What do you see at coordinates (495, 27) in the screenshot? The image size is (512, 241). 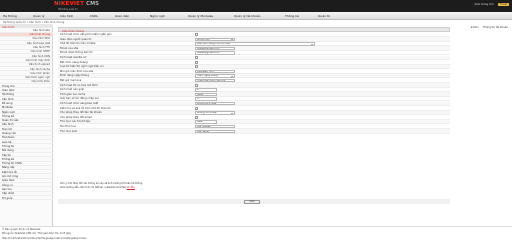 I see `account-info-link: Thông tin tài khoản` at bounding box center [495, 27].